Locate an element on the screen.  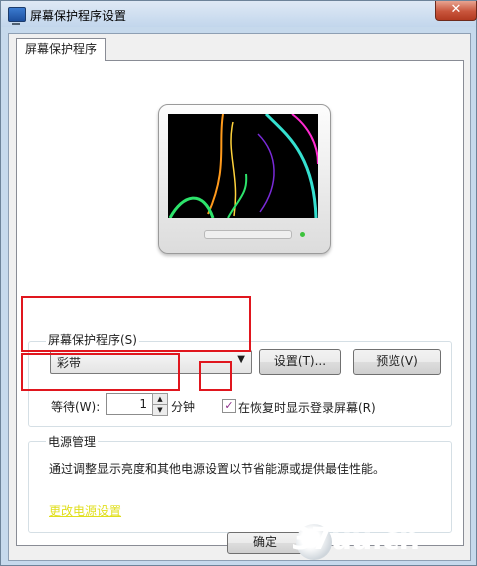
highlight-screensaver is located at coordinates (136, 324).